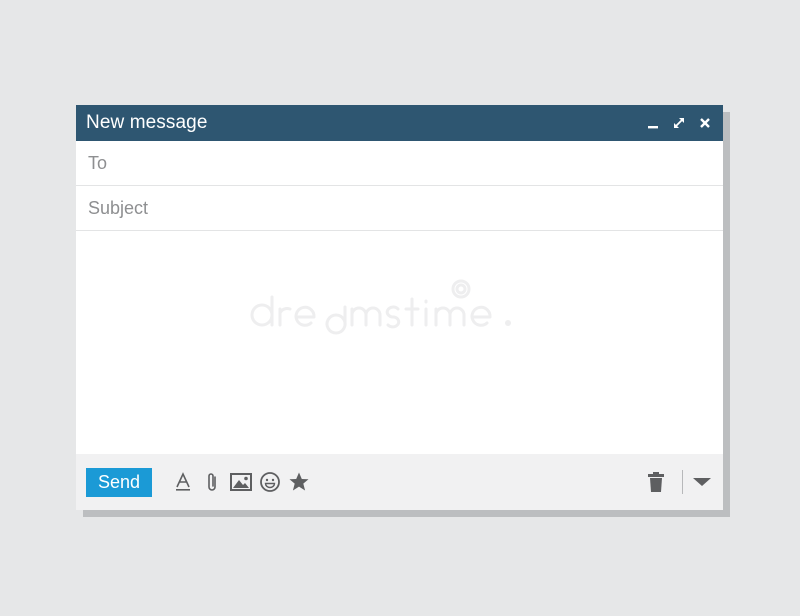  I want to click on expand-icon, so click(678, 123).